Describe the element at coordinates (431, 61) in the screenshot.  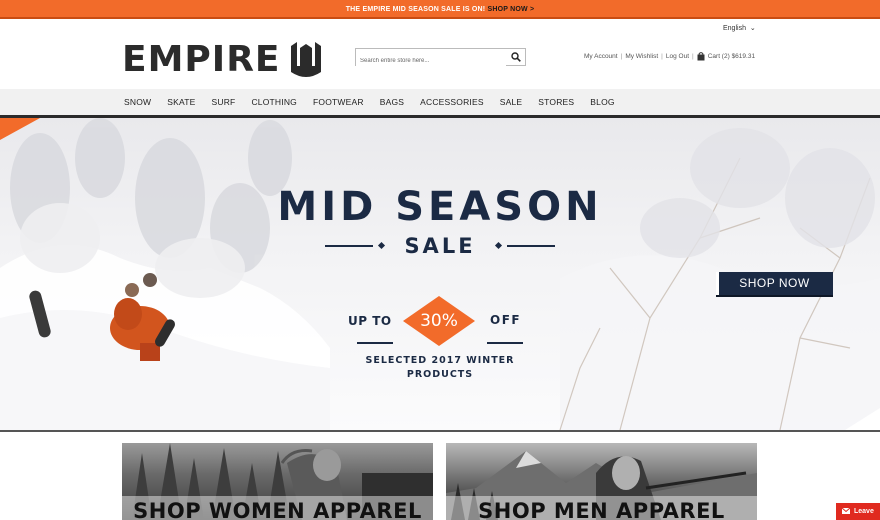
I see `search-input` at that location.